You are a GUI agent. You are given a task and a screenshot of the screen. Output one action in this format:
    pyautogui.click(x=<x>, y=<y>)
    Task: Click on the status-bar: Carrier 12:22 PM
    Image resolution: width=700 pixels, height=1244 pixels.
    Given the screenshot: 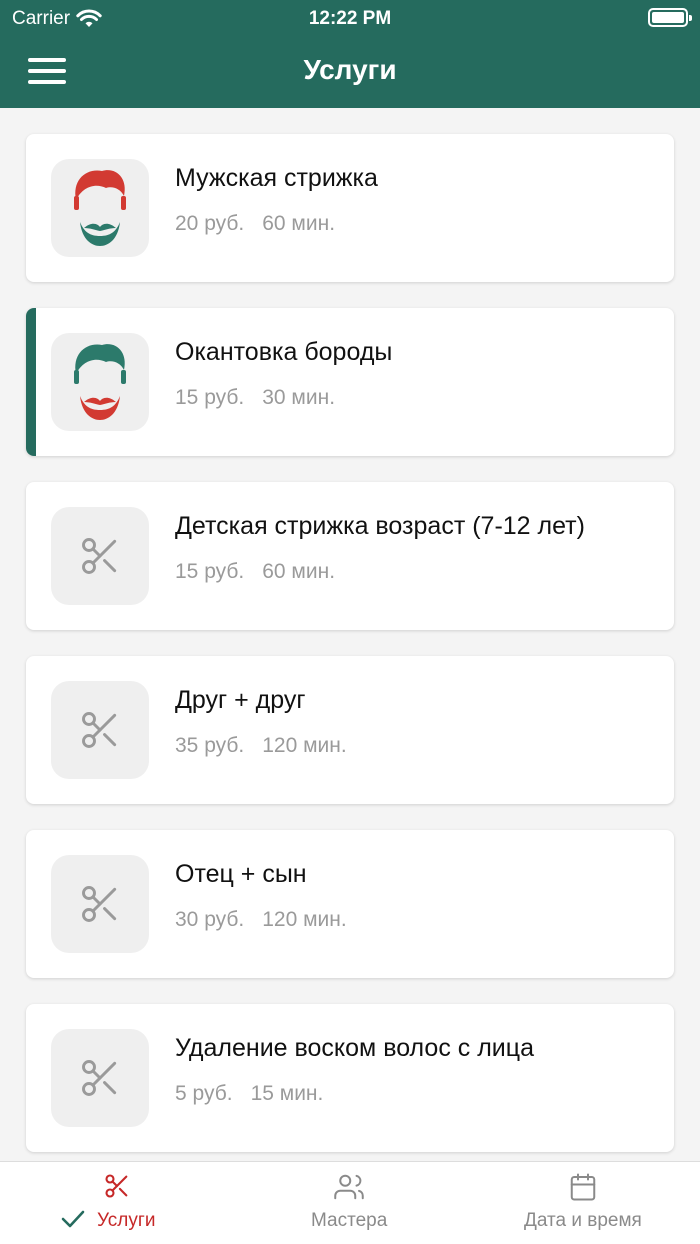 What is the action you would take?
    pyautogui.click(x=350, y=18)
    